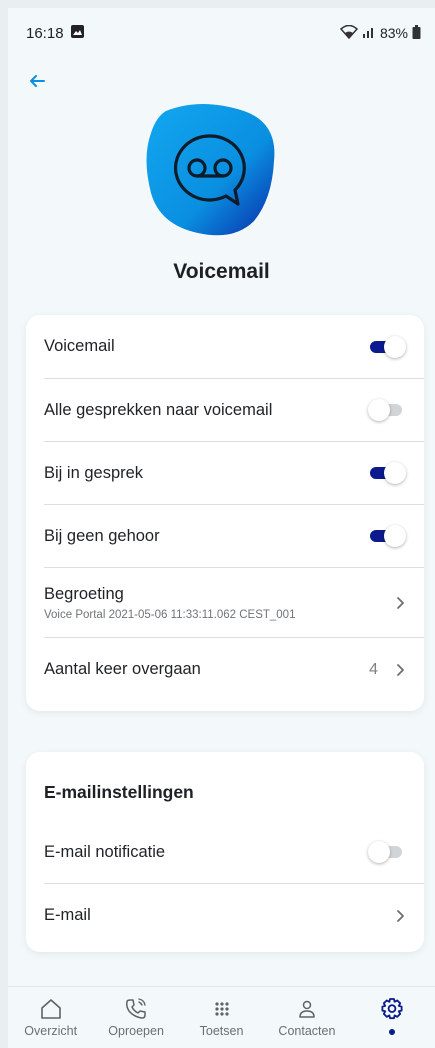 This screenshot has height=1048, width=435. I want to click on status-left: 16:18, so click(55, 33).